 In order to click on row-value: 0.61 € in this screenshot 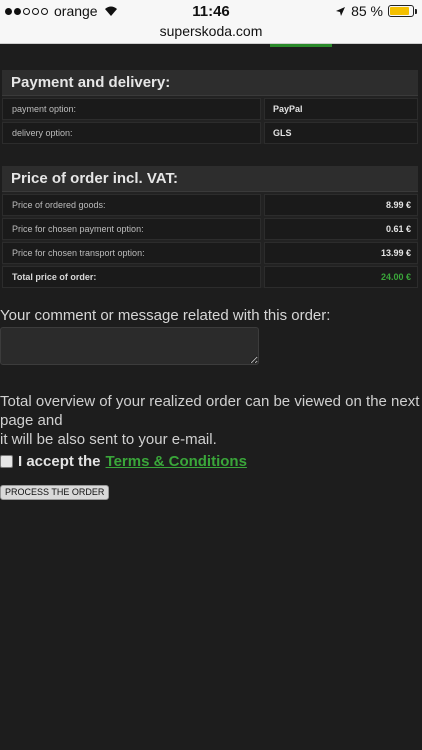, I will do `click(341, 229)`.